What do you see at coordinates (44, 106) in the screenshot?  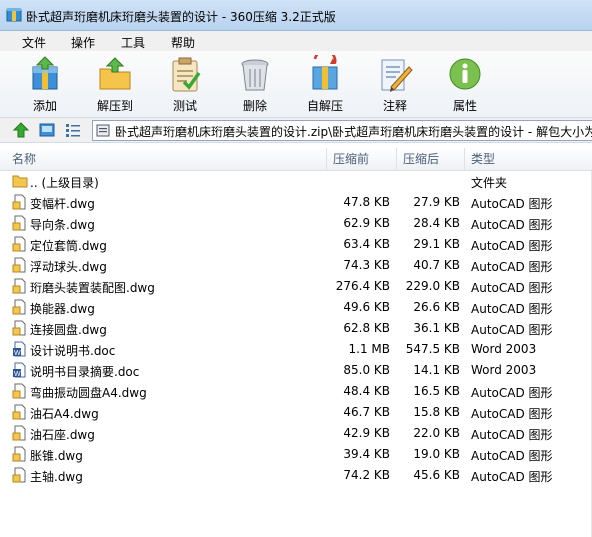 I see `add-label: 添加` at bounding box center [44, 106].